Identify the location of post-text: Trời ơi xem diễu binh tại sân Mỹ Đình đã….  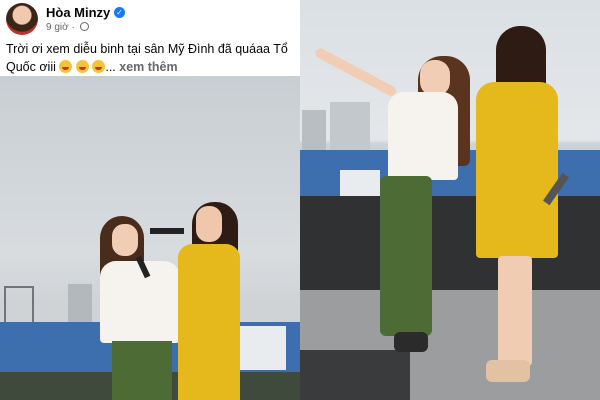
(151, 58).